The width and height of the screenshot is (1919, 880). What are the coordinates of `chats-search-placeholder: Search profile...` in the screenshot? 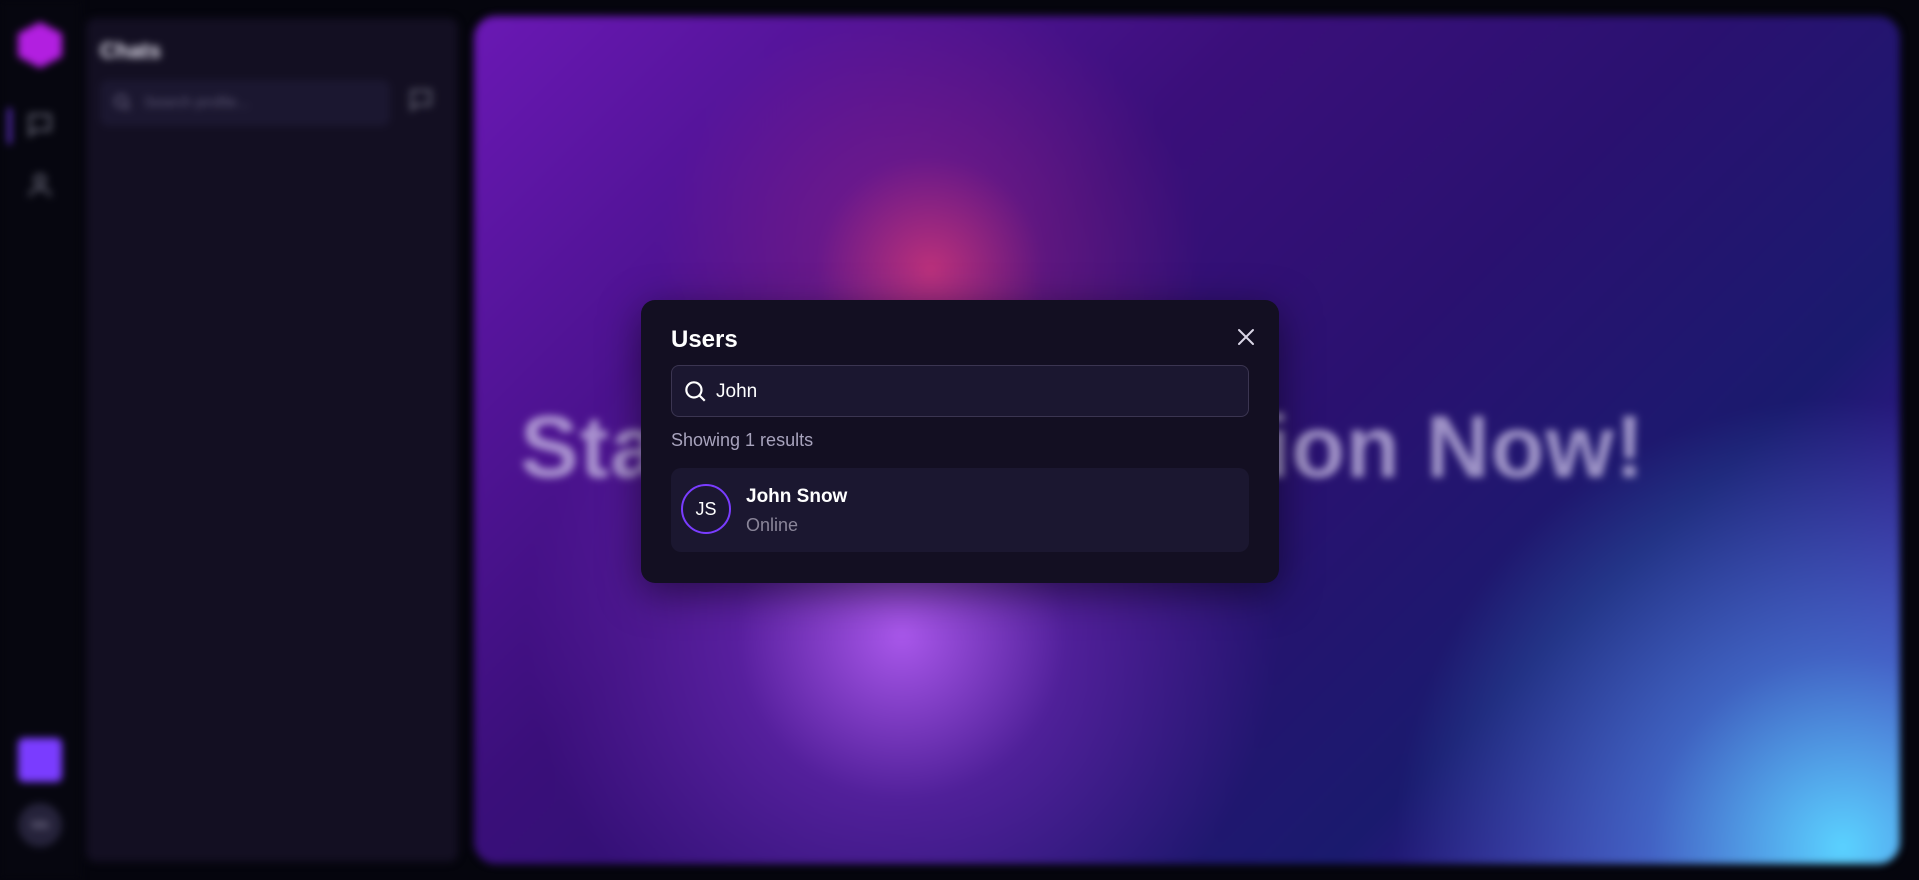 It's located at (197, 102).